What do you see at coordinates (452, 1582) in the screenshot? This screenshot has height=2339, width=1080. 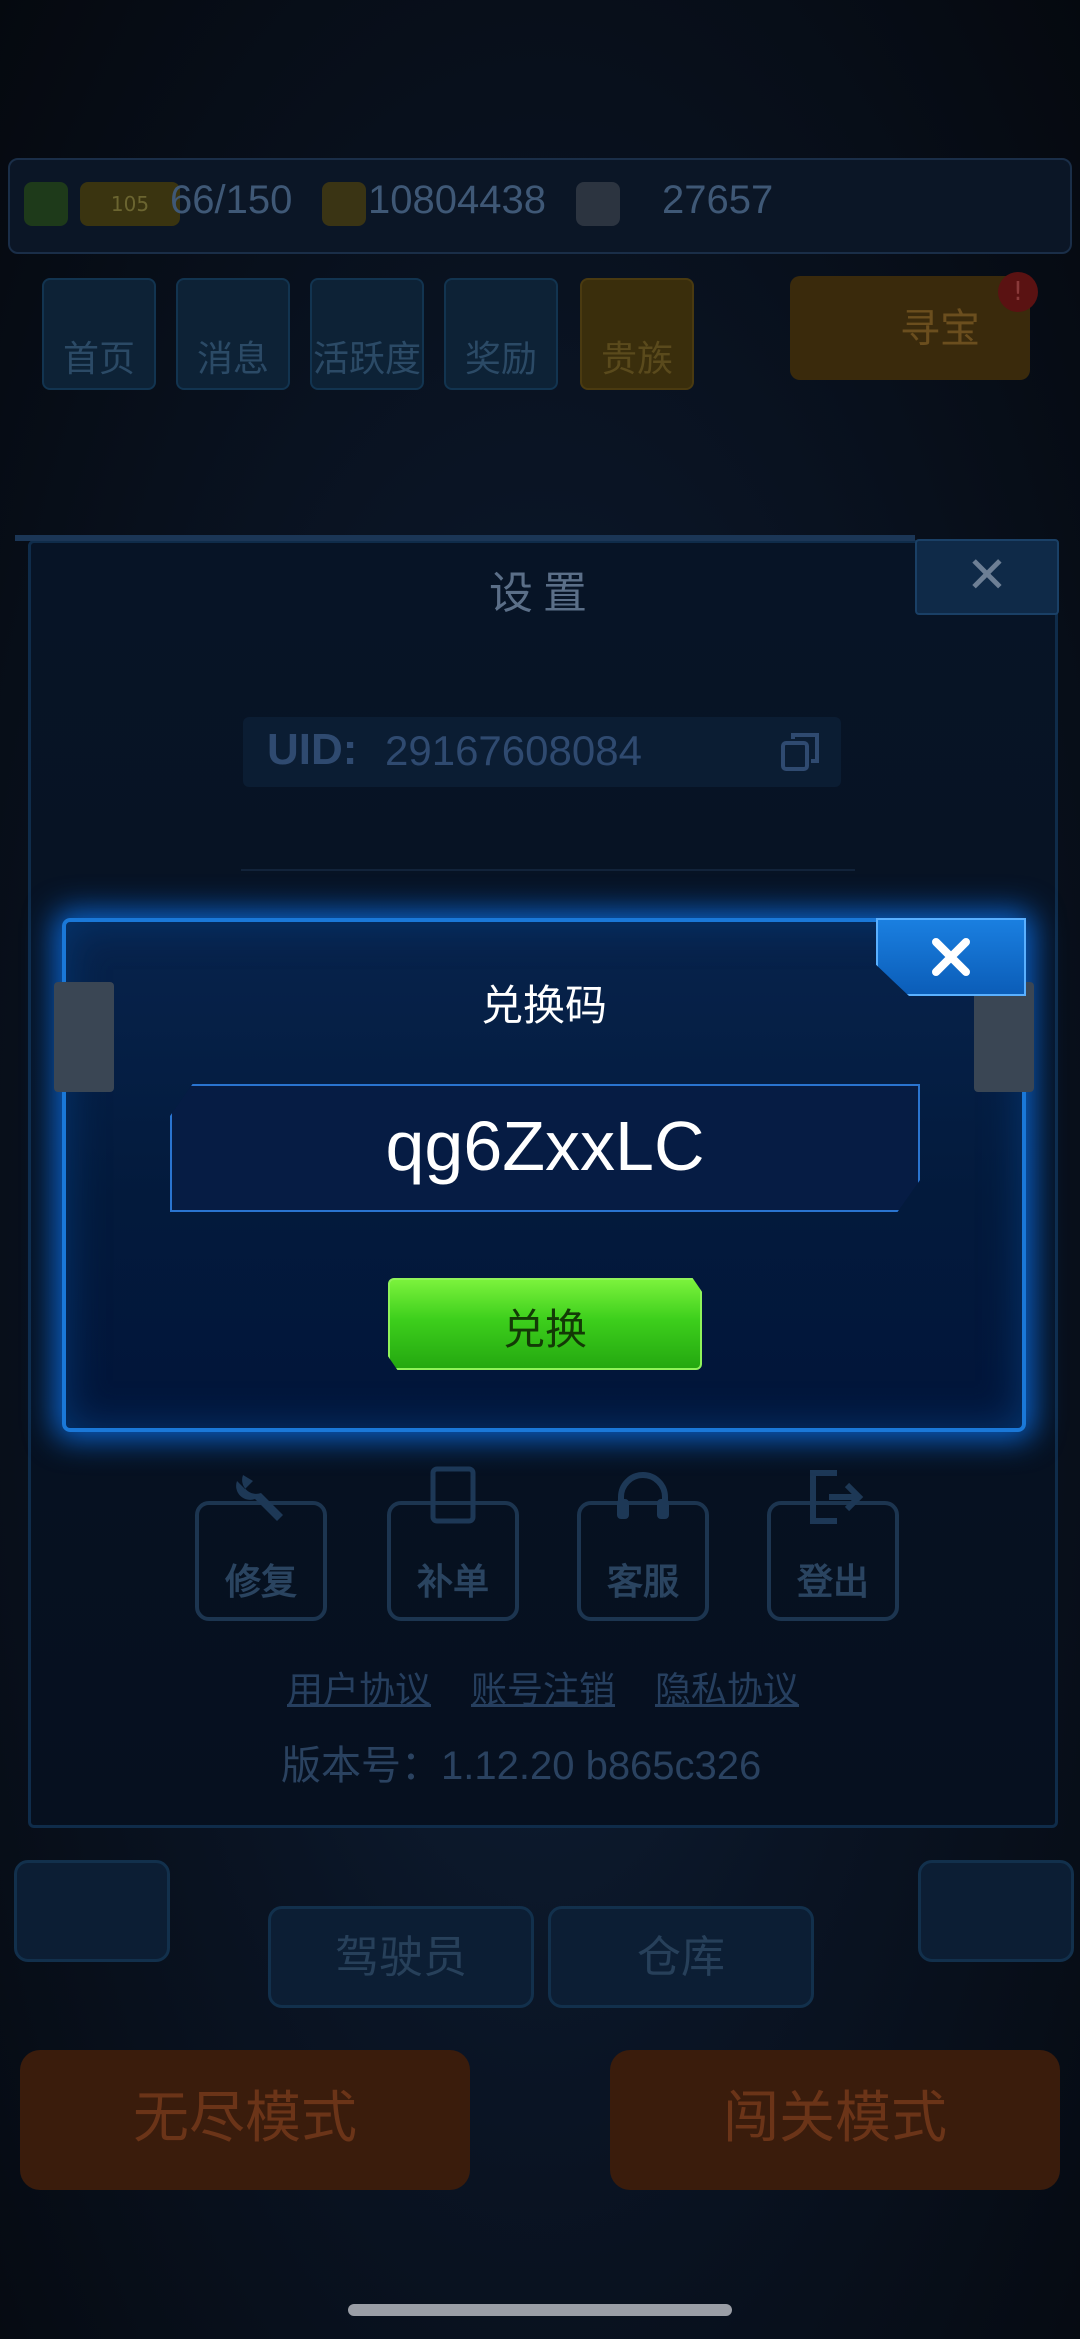 I see `reissue-order-label: 补单` at bounding box center [452, 1582].